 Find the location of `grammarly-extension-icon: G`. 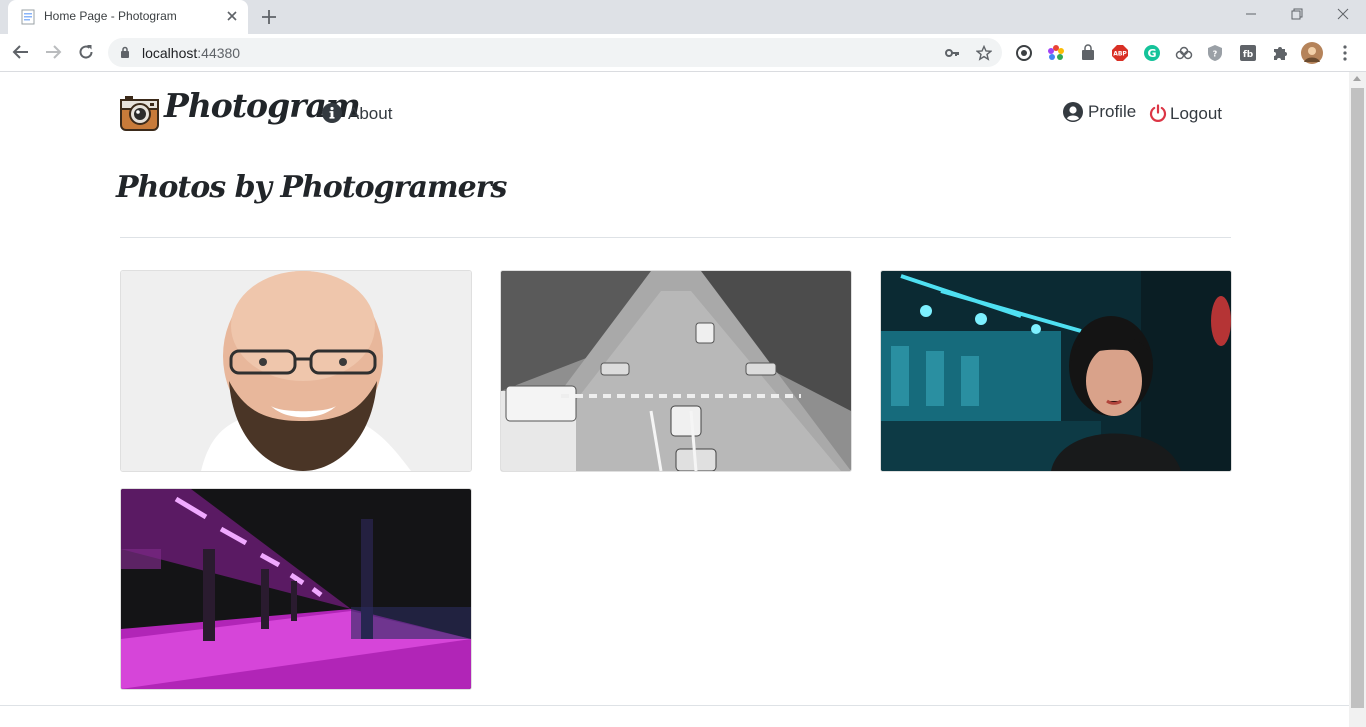

grammarly-extension-icon: G is located at coordinates (1152, 53).